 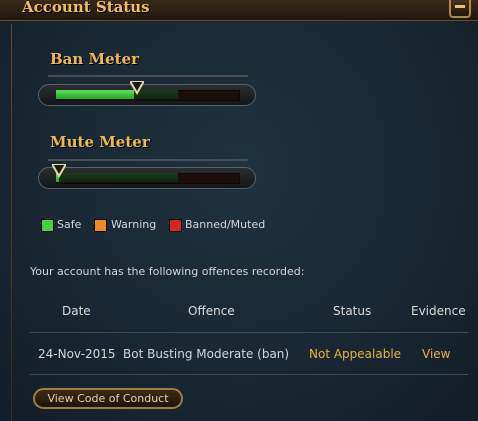 What do you see at coordinates (11, 222) in the screenshot?
I see `left-border` at bounding box center [11, 222].